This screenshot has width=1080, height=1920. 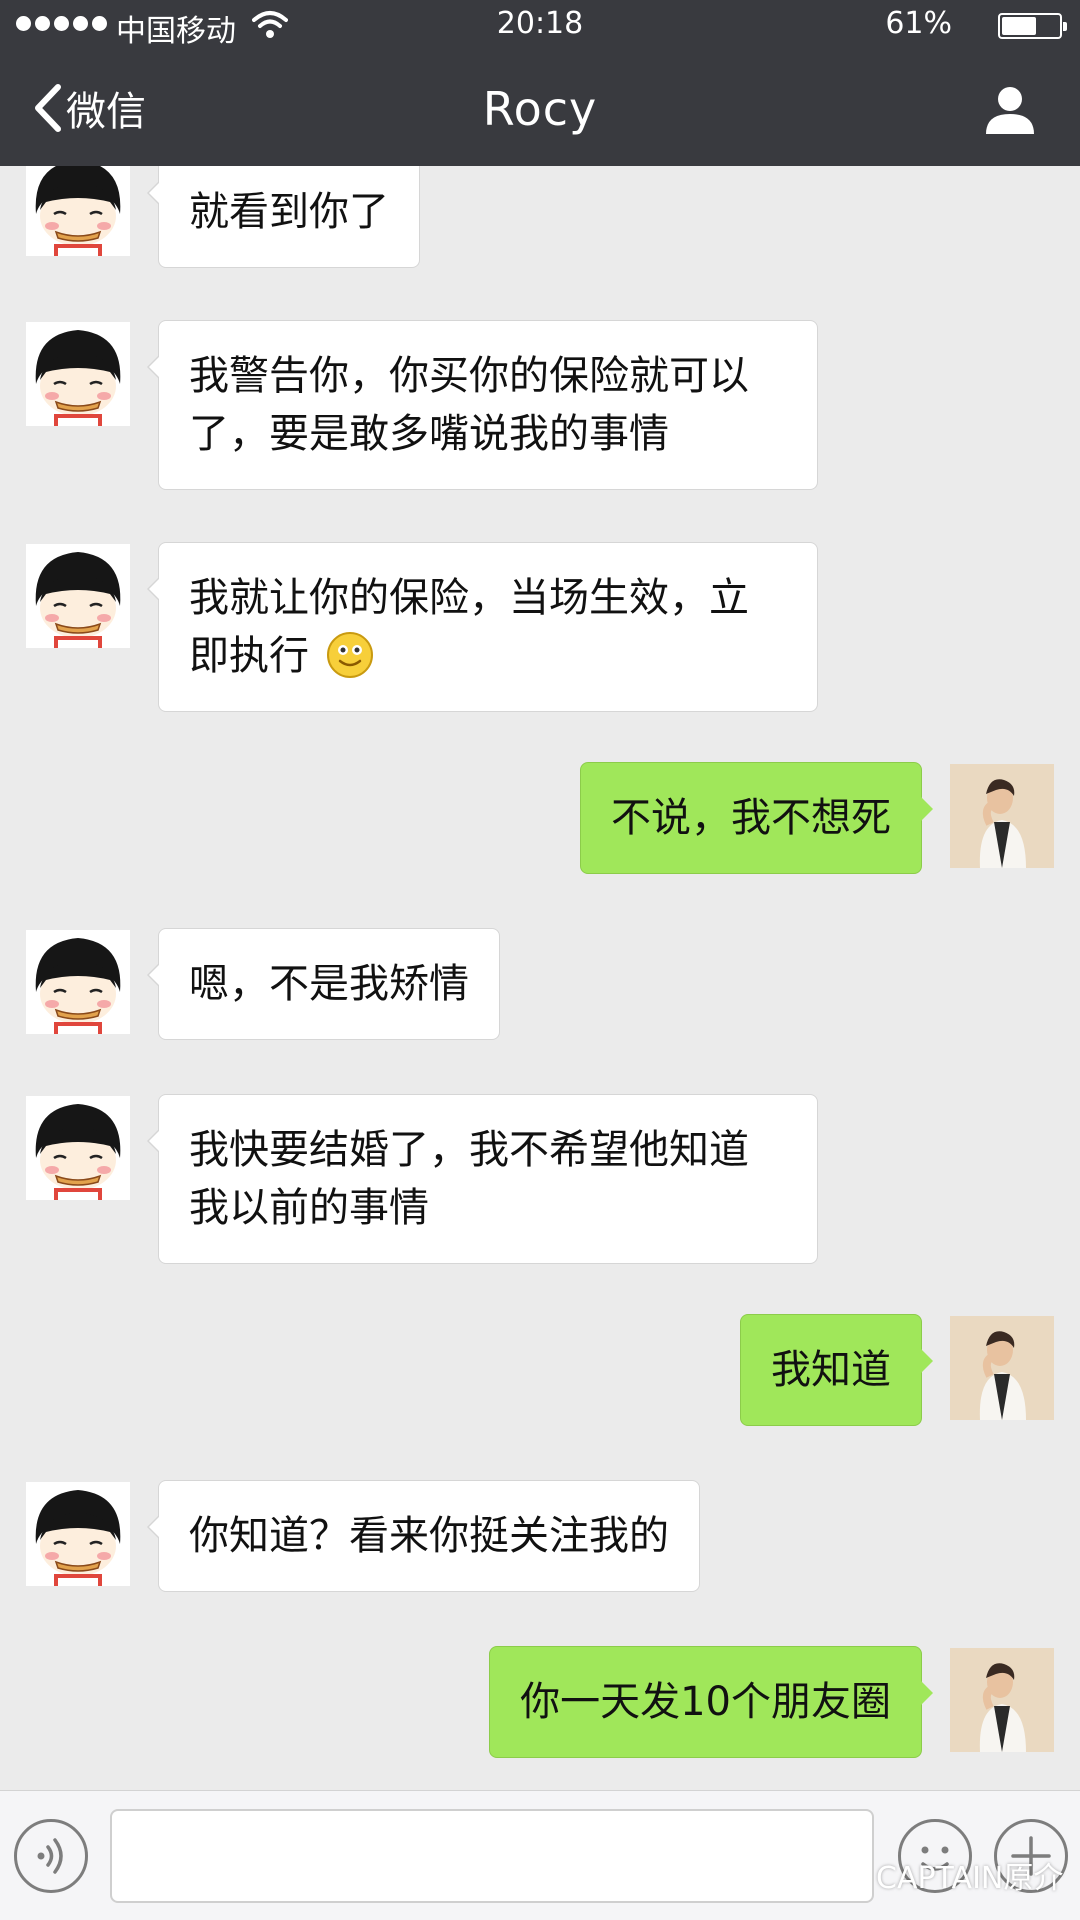 What do you see at coordinates (492, 1856) in the screenshot?
I see `message-input` at bounding box center [492, 1856].